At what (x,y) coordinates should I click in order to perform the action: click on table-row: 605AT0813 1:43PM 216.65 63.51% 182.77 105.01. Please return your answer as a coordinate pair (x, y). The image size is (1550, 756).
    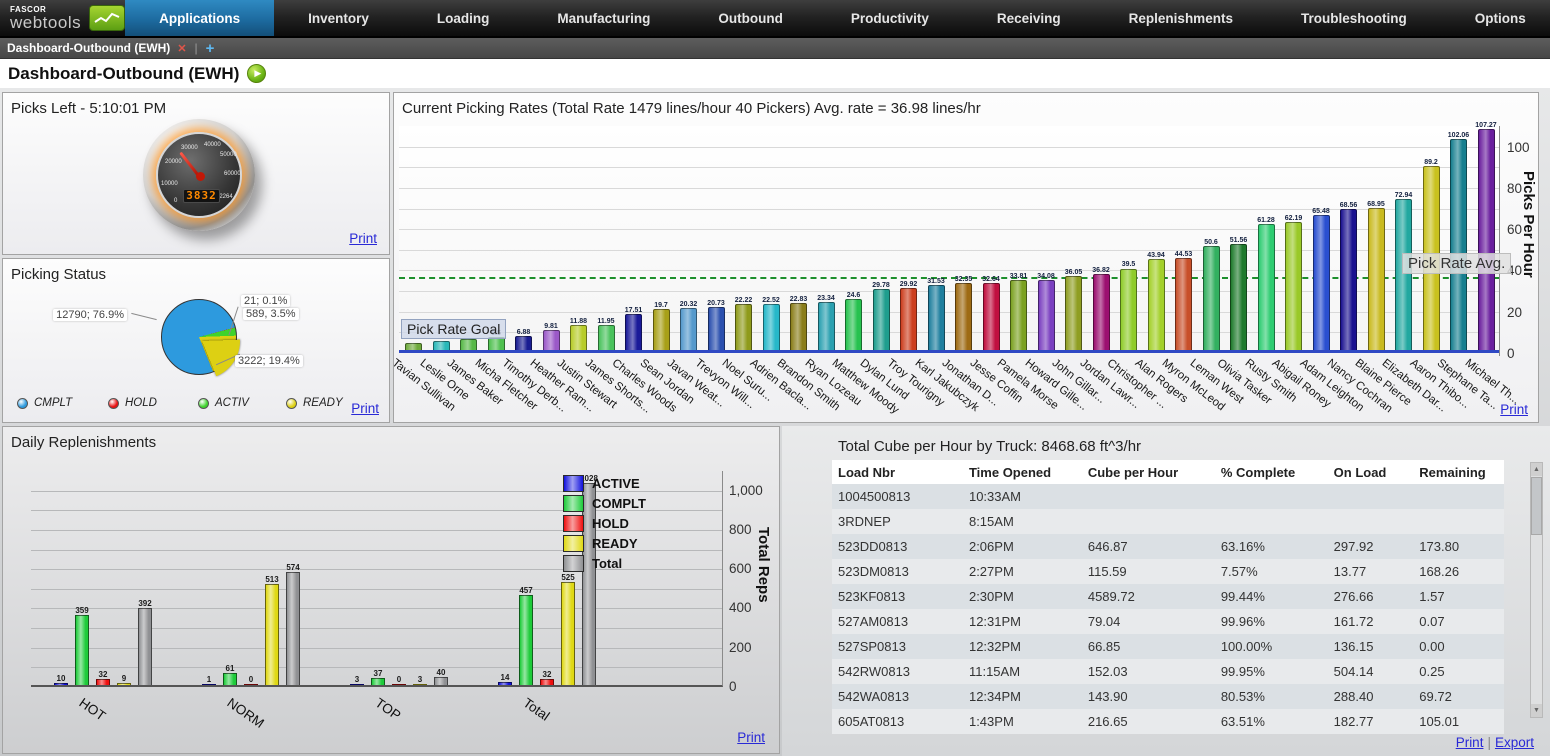
    Looking at the image, I should click on (1168, 721).